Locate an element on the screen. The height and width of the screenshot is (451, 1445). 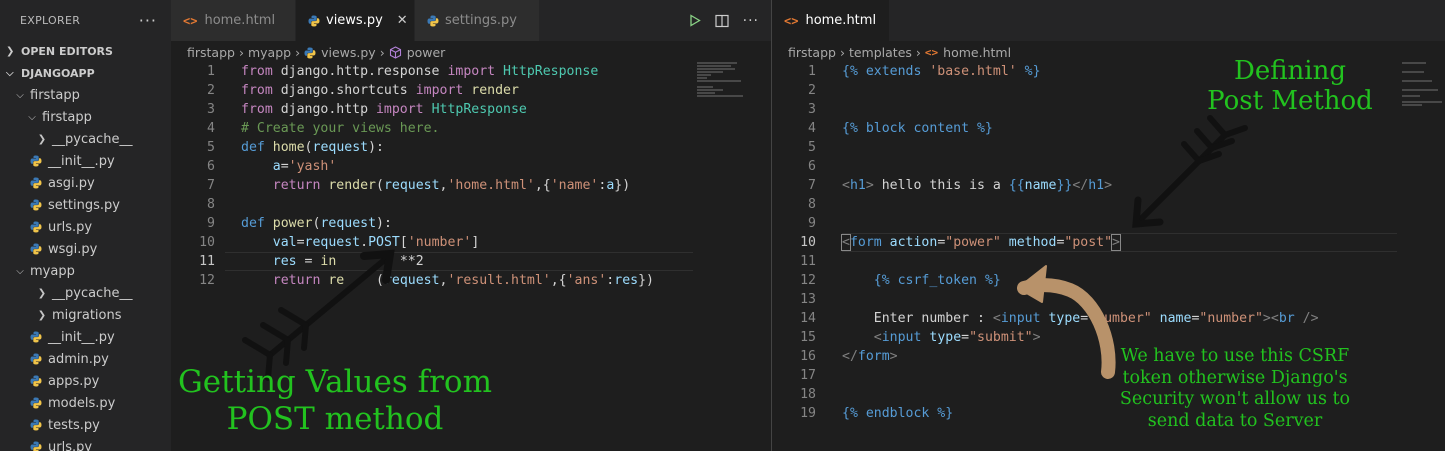
annotation-line: Defining is located at coordinates (1290, 71).